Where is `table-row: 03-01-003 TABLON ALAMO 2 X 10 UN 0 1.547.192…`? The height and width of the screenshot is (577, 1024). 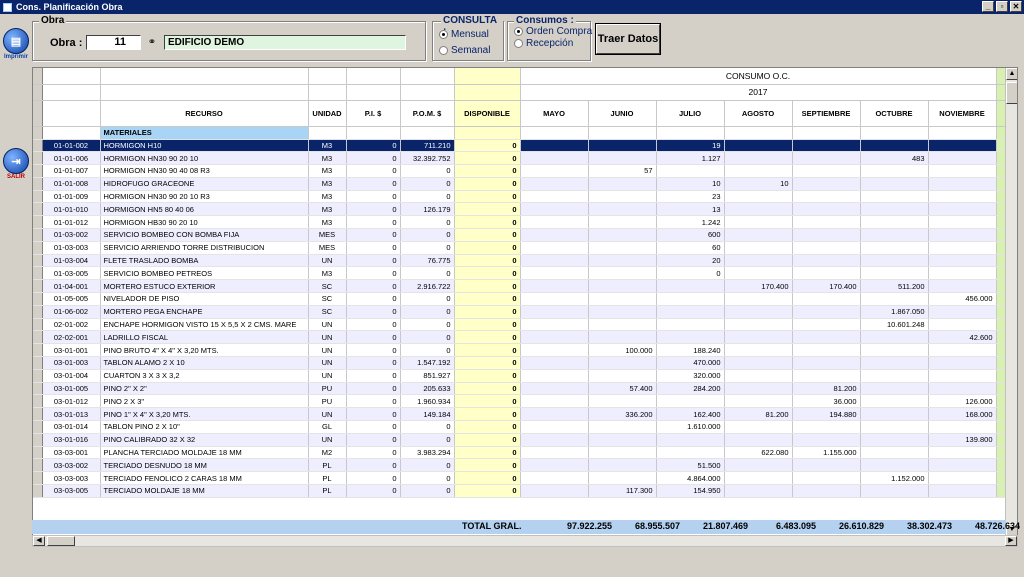 table-row: 03-01-003 TABLON ALAMO 2 X 10 UN 0 1.547.192… is located at coordinates (521, 363).